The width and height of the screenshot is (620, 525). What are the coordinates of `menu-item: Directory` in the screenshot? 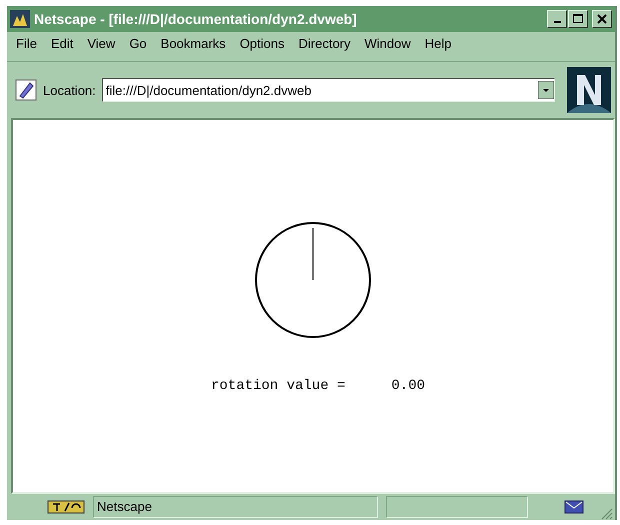 It's located at (325, 43).